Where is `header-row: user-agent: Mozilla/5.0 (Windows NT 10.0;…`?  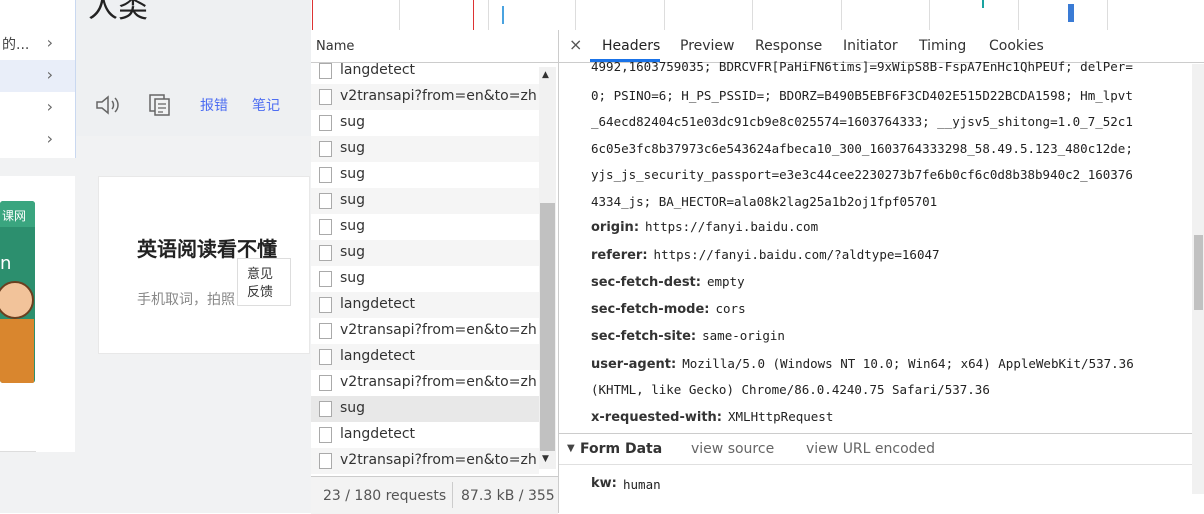
header-row: user-agent: Mozilla/5.0 (Windows NT 10.0;… is located at coordinates (862, 362).